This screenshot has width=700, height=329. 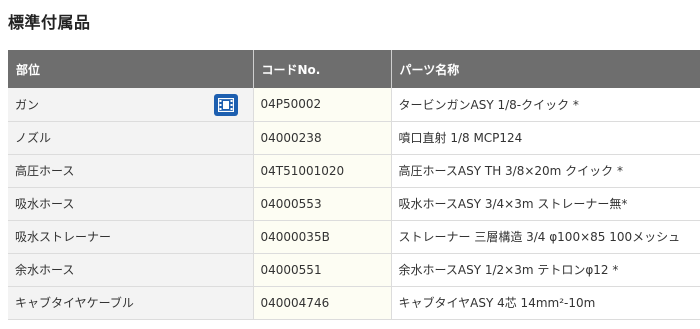 I want to click on table-row: 余水ホース 04000551 余水ホースASY 1/2×3m テトロンφ12 *, so click(x=354, y=270).